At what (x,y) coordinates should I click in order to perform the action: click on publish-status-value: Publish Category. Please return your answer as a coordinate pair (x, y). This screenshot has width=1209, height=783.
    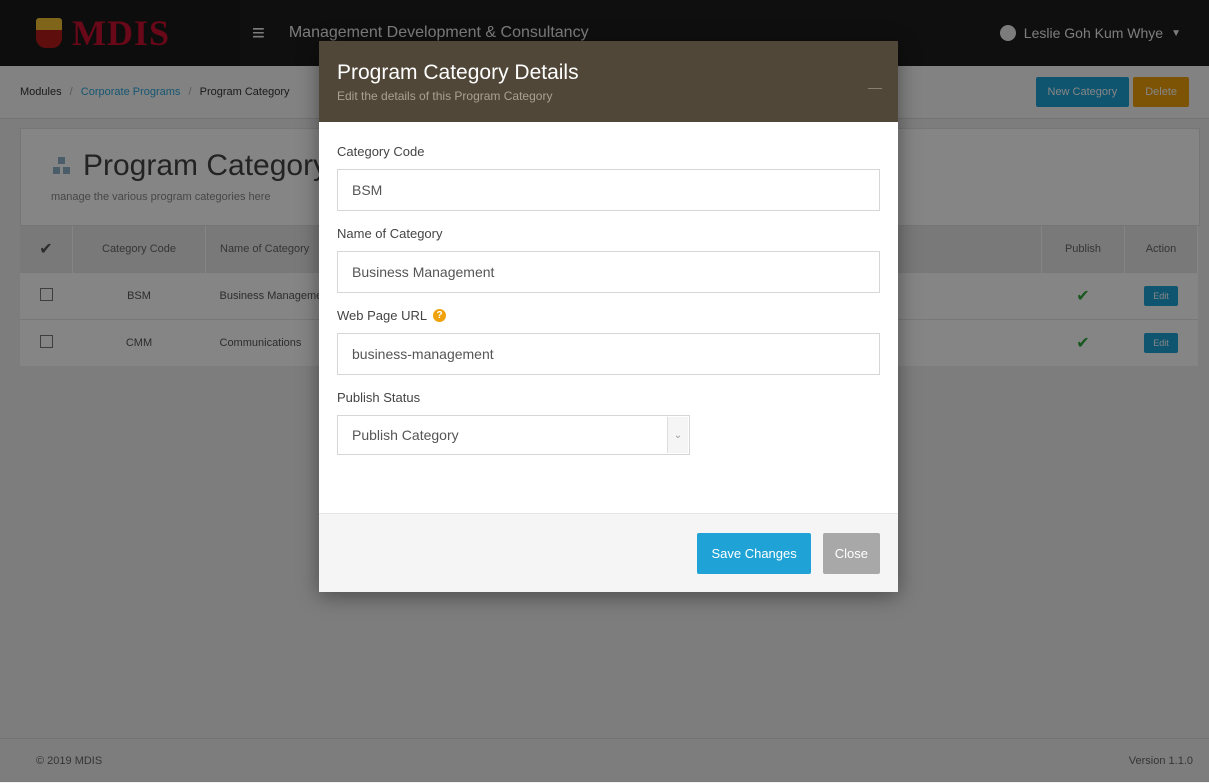
    Looking at the image, I should click on (513, 435).